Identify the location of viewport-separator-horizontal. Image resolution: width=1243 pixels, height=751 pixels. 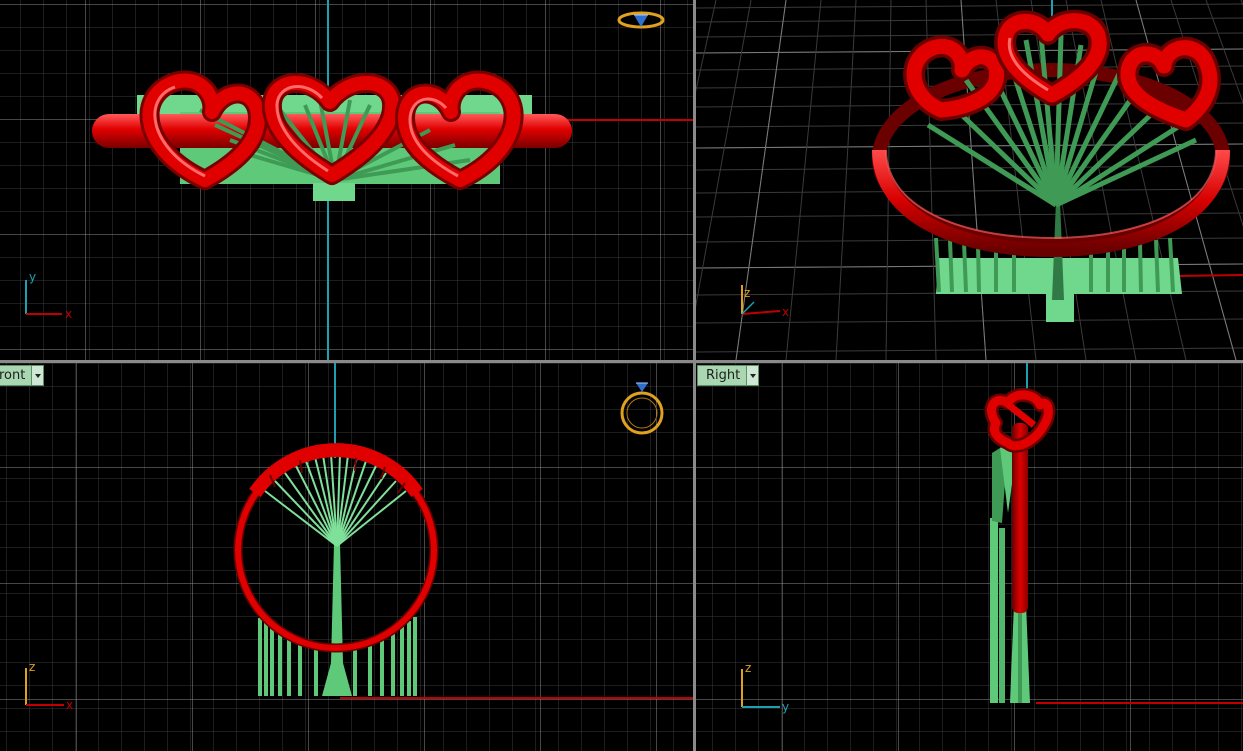
(621, 361).